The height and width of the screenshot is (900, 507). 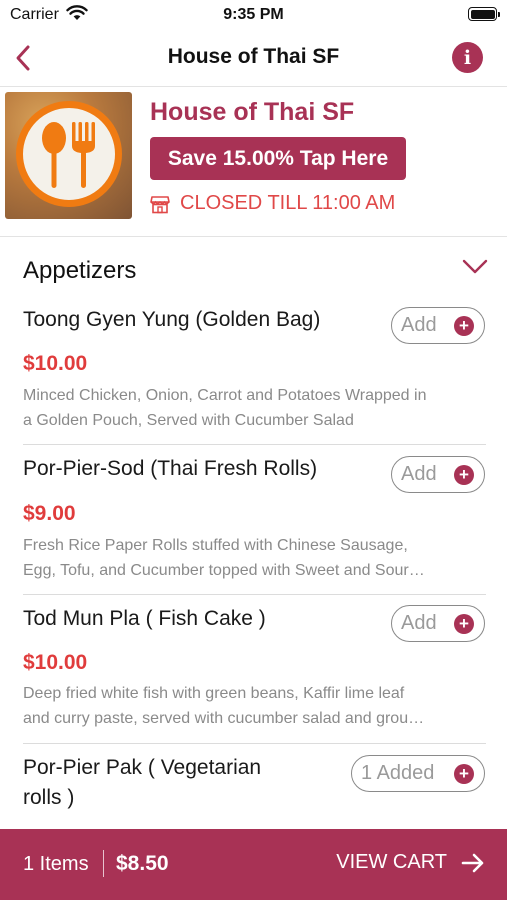 I want to click on added-button: 1 Added +, so click(x=418, y=773).